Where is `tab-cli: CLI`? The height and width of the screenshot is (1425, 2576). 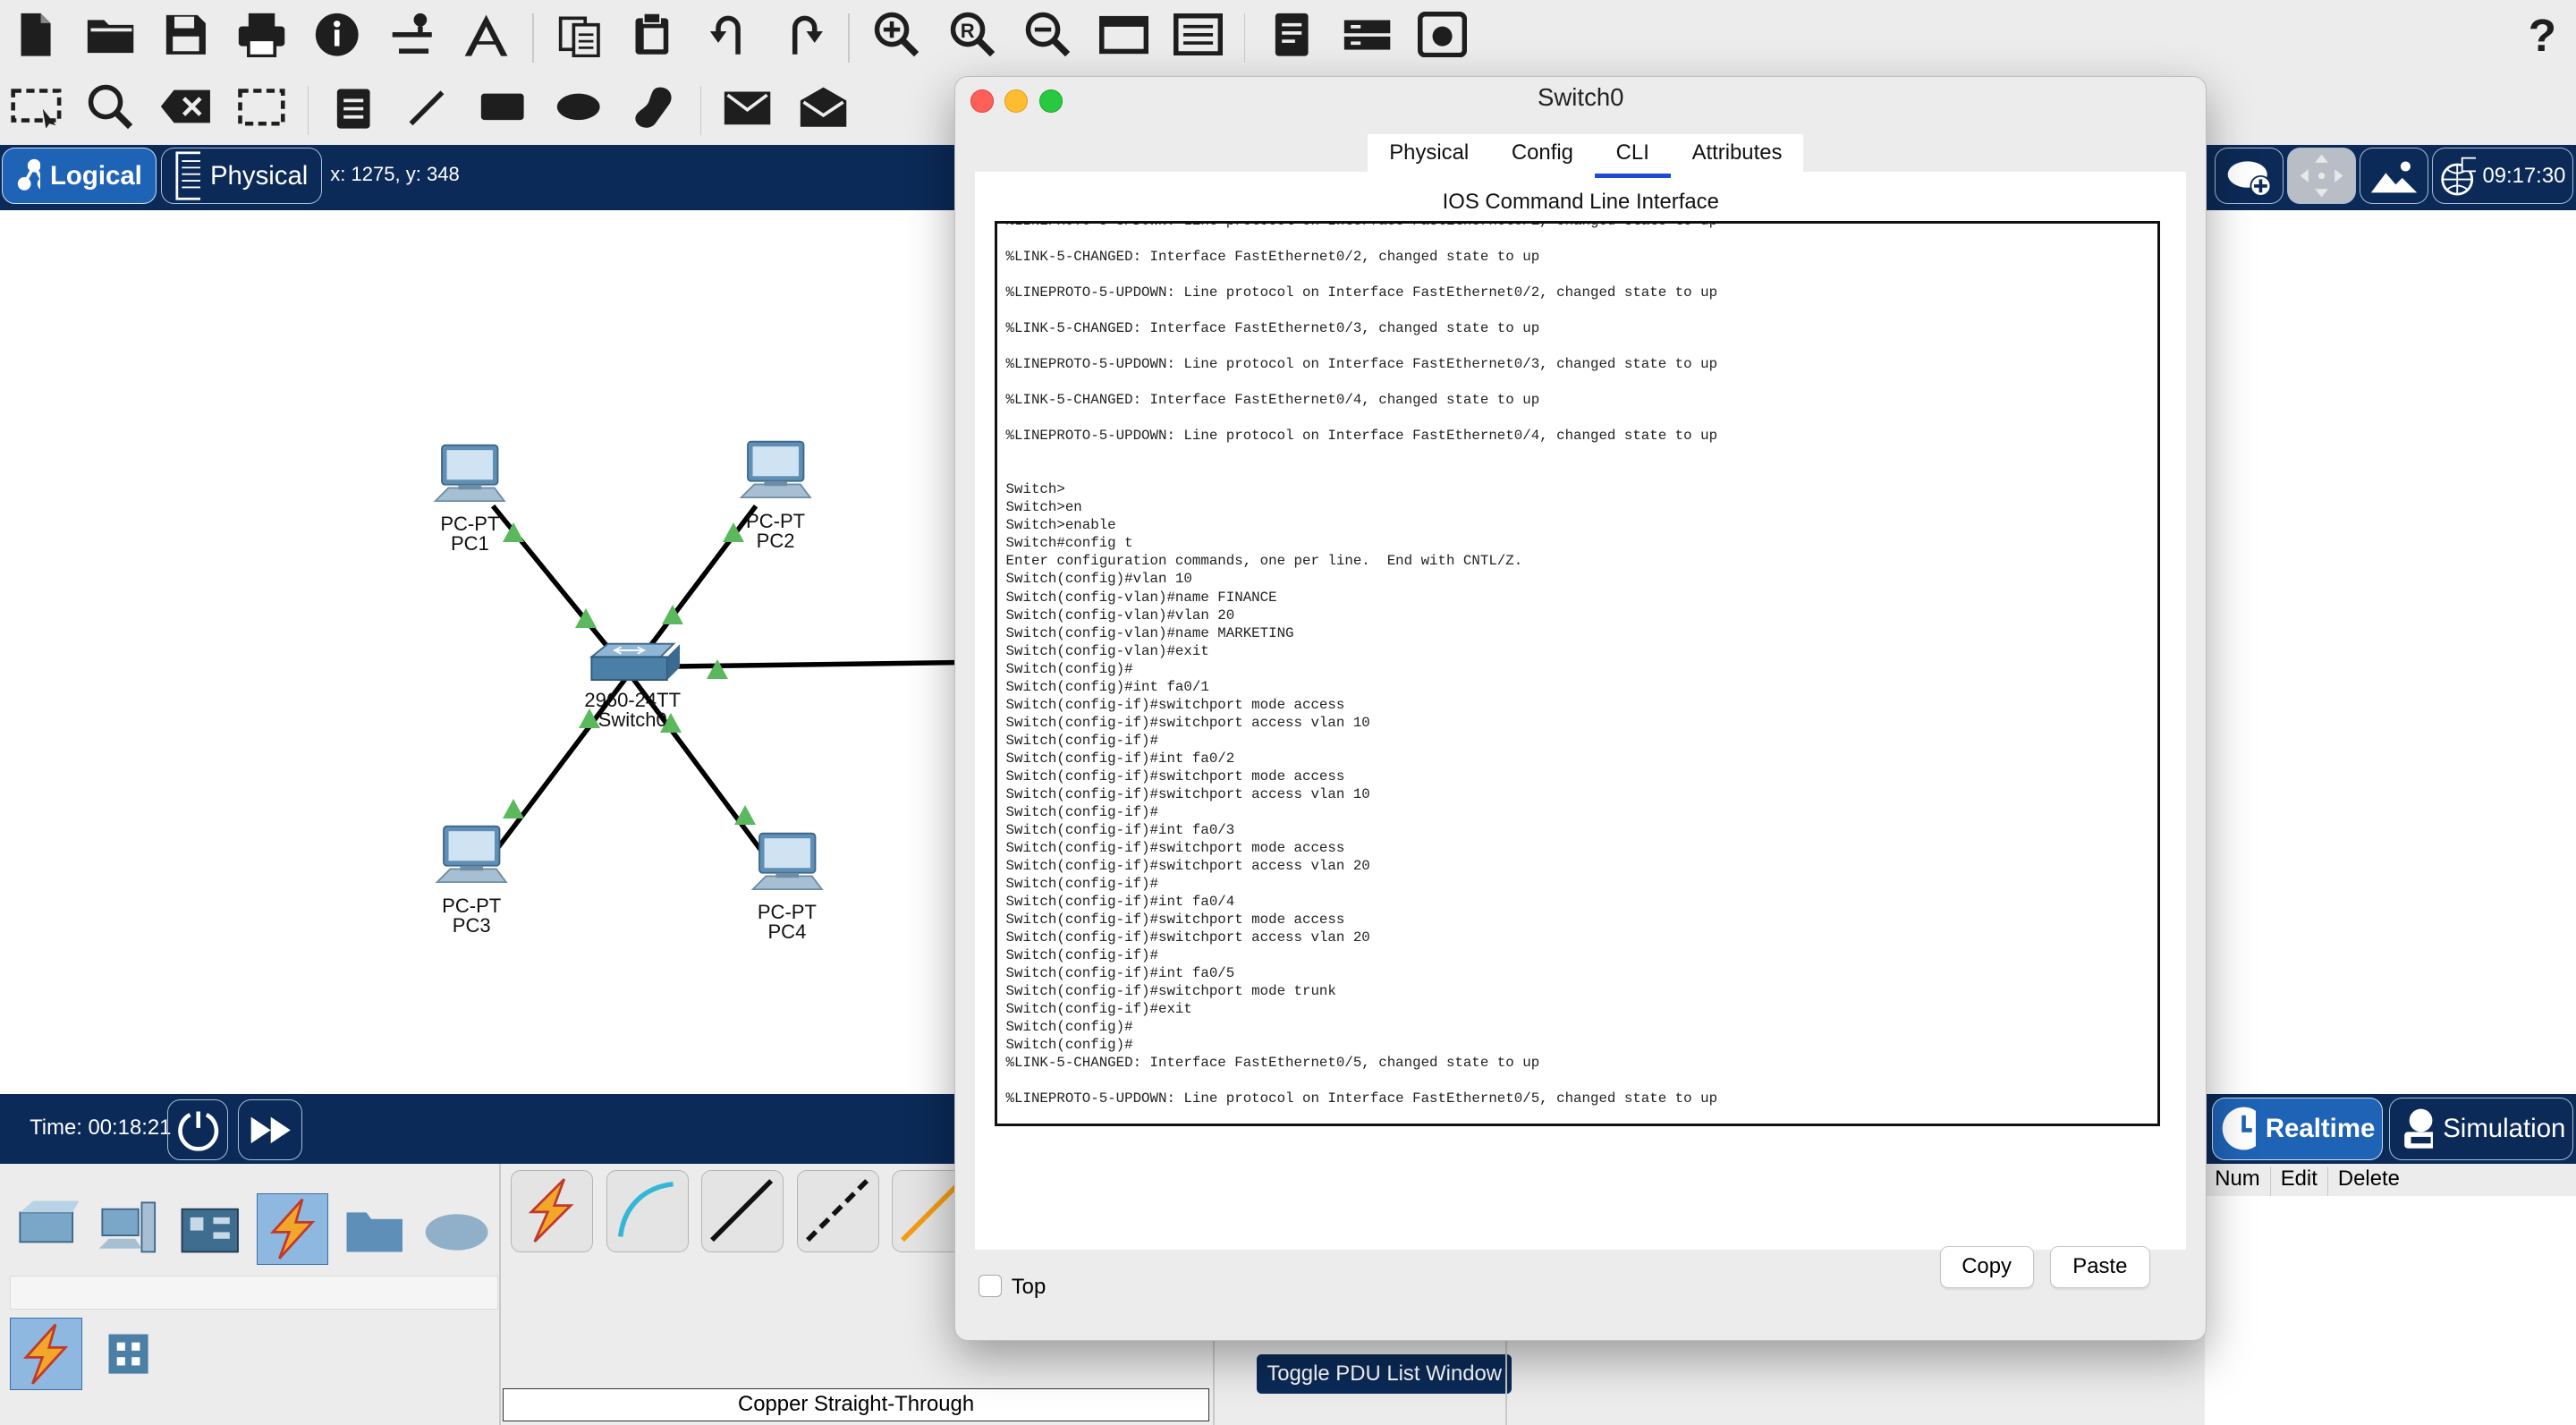 tab-cli: CLI is located at coordinates (1632, 156).